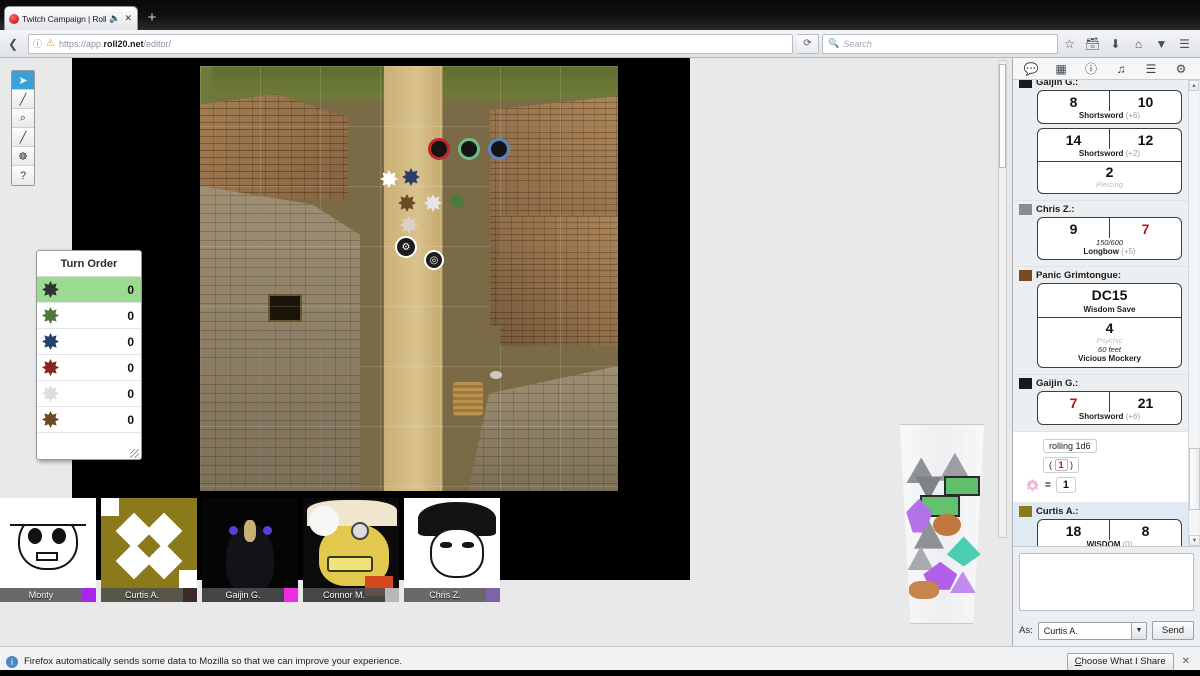 The image size is (1200, 676). What do you see at coordinates (48, 550) in the screenshot?
I see `player-card-monty: Monty` at bounding box center [48, 550].